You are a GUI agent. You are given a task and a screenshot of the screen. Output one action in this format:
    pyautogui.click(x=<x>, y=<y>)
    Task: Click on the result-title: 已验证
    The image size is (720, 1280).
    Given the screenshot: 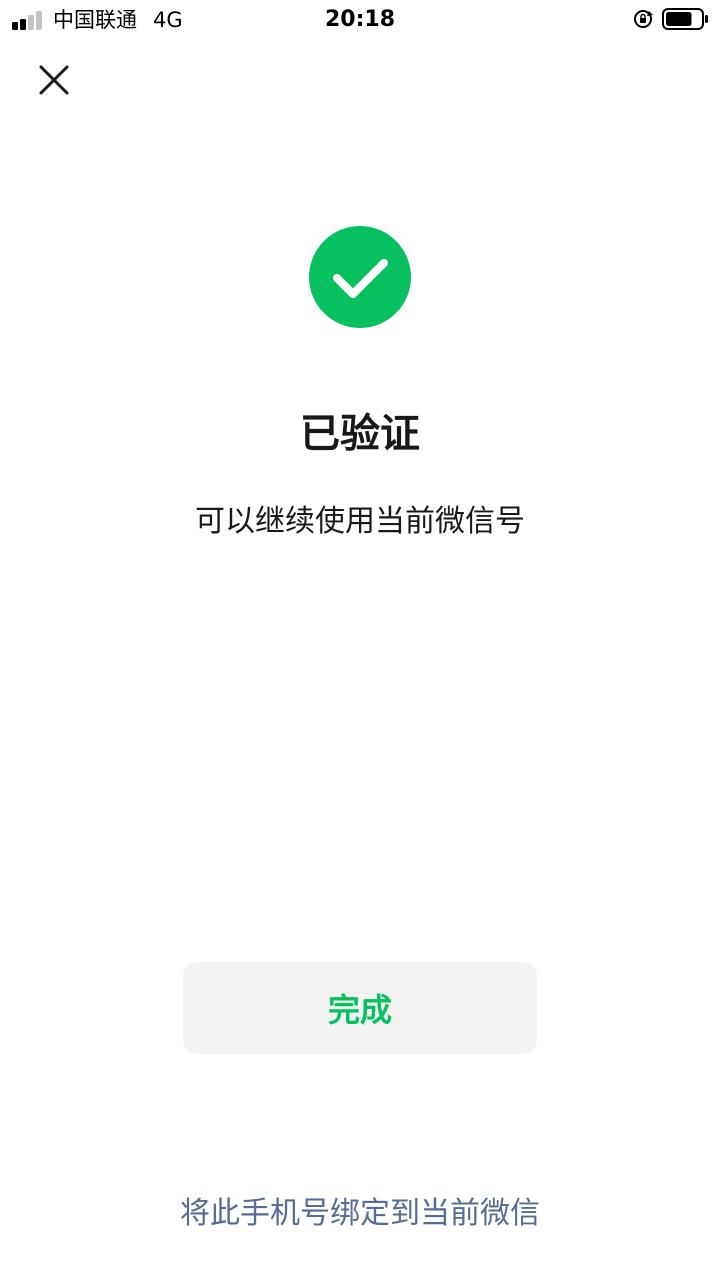 What is the action you would take?
    pyautogui.click(x=360, y=434)
    